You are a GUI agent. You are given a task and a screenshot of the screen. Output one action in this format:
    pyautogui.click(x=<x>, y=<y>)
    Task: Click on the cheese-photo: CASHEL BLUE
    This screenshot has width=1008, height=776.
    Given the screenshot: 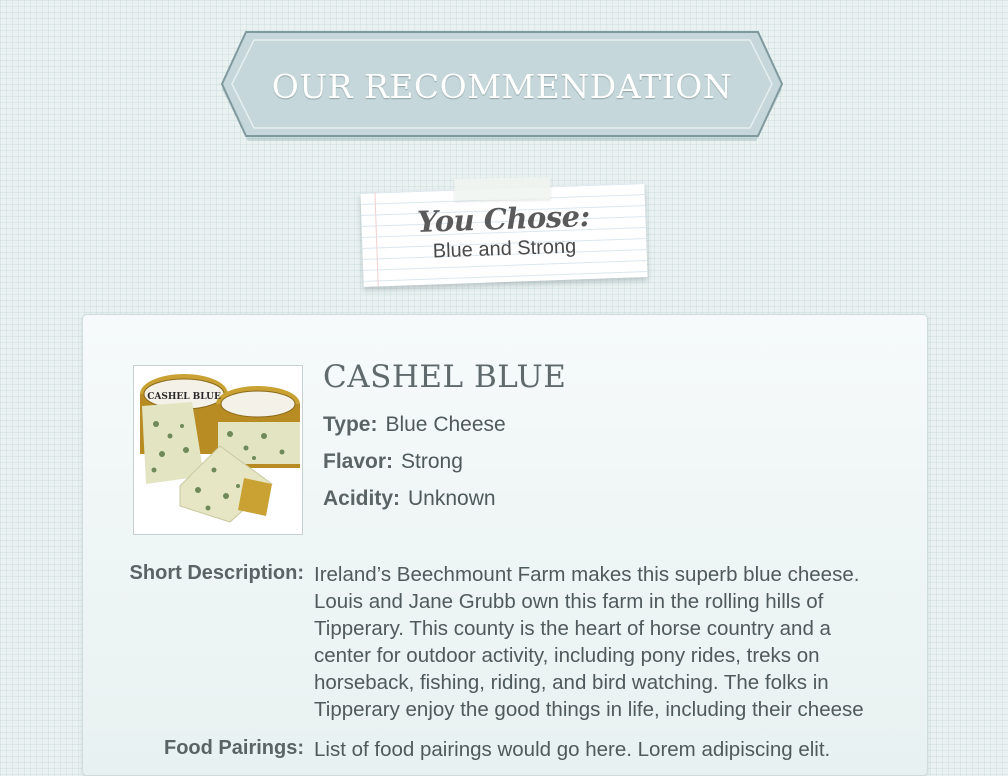 What is the action you would take?
    pyautogui.click(x=218, y=450)
    